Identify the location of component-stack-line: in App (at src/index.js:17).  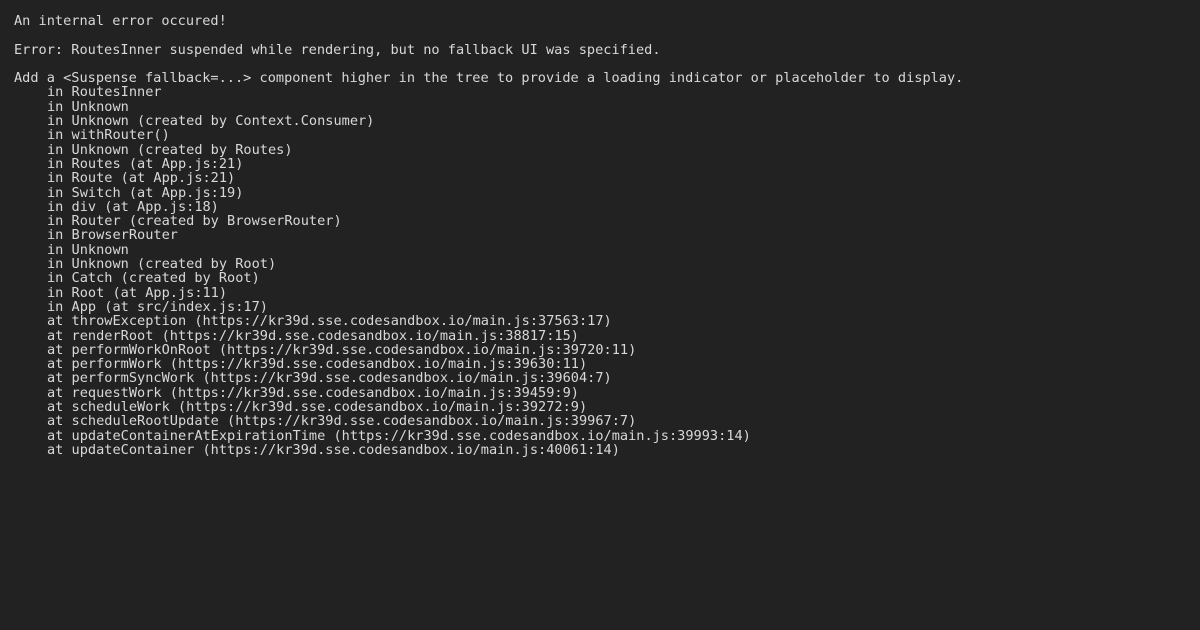
(157, 306).